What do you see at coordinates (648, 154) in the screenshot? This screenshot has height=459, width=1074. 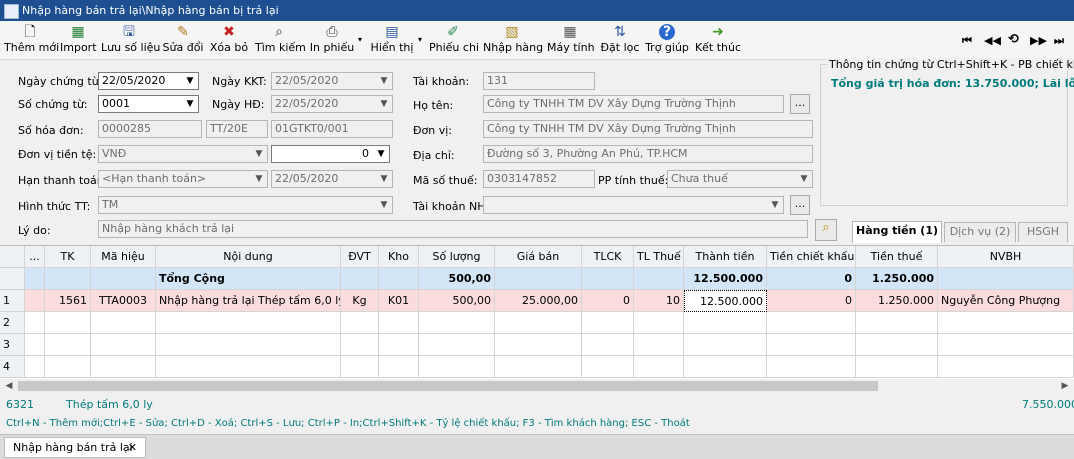 I see `dia-chi-field: Đường số 3, Phường An Phú, TP.HCM` at bounding box center [648, 154].